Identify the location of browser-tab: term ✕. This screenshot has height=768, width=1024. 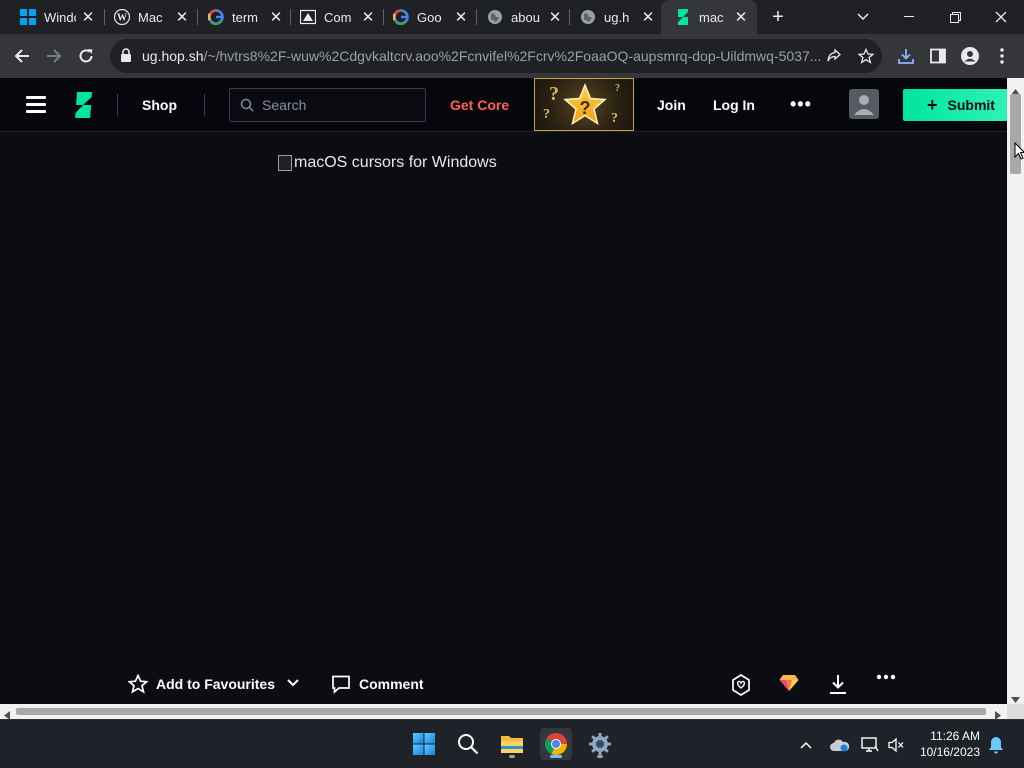
(240, 17).